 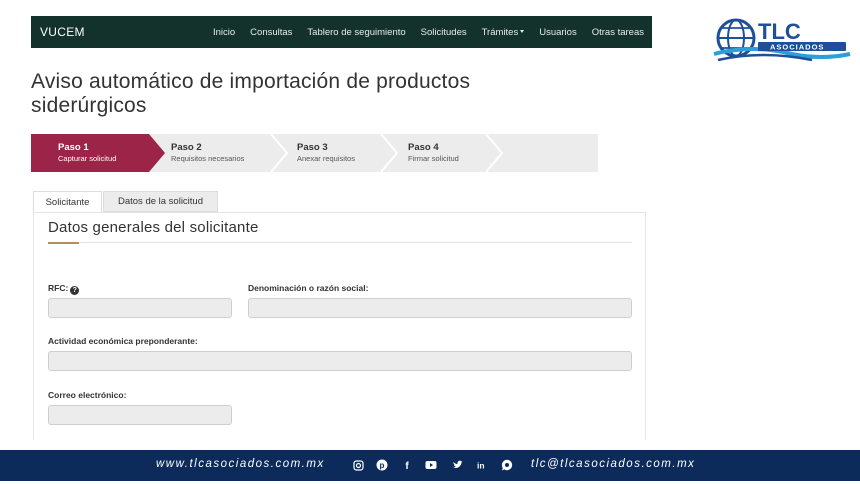 I want to click on footer-website: www.tlcasociados.com.mx, so click(x=240, y=464).